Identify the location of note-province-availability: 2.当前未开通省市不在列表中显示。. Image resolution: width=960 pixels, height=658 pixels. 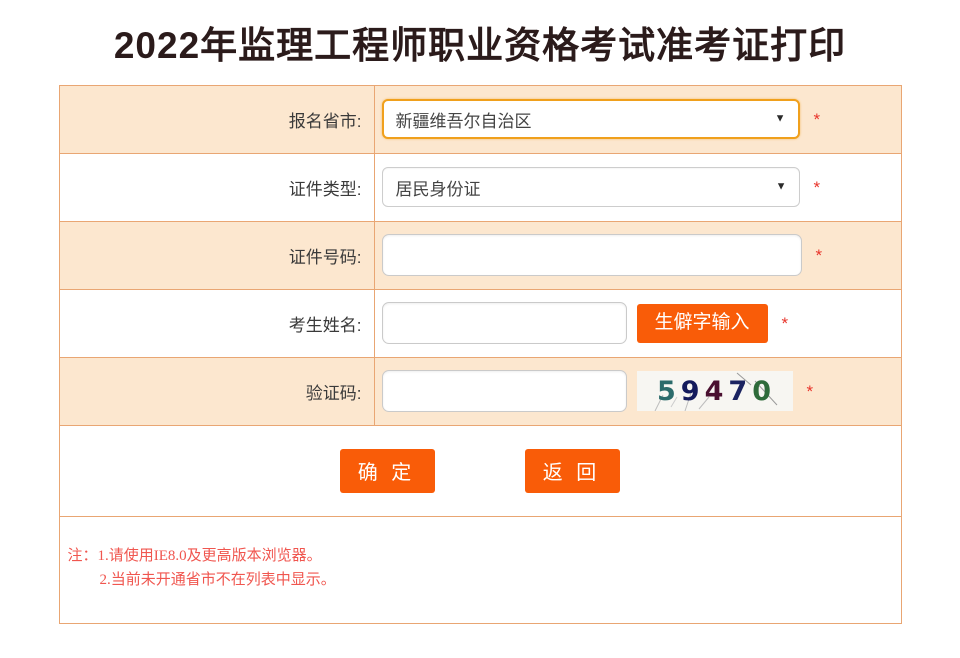
(217, 579).